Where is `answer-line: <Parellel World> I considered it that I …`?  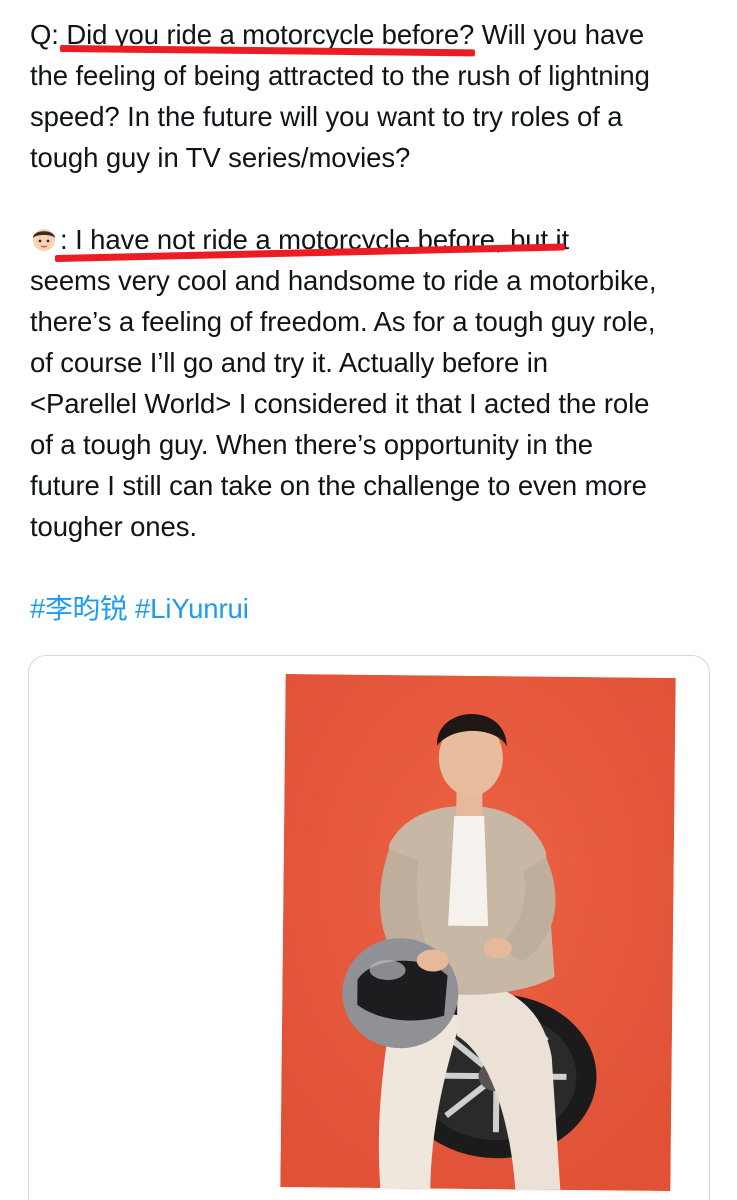 answer-line: <Parellel World> I considered it that I … is located at coordinates (340, 403).